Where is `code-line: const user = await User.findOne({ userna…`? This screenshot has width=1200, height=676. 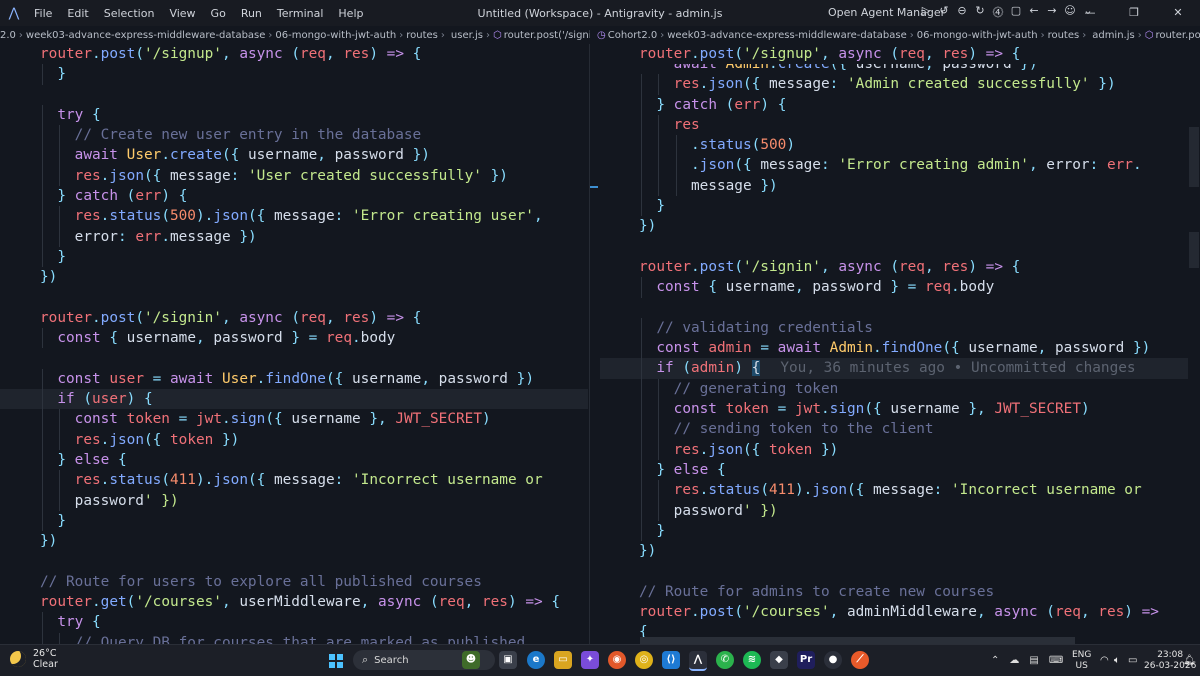 code-line: const user = await User.findOne({ userna… is located at coordinates (294, 379).